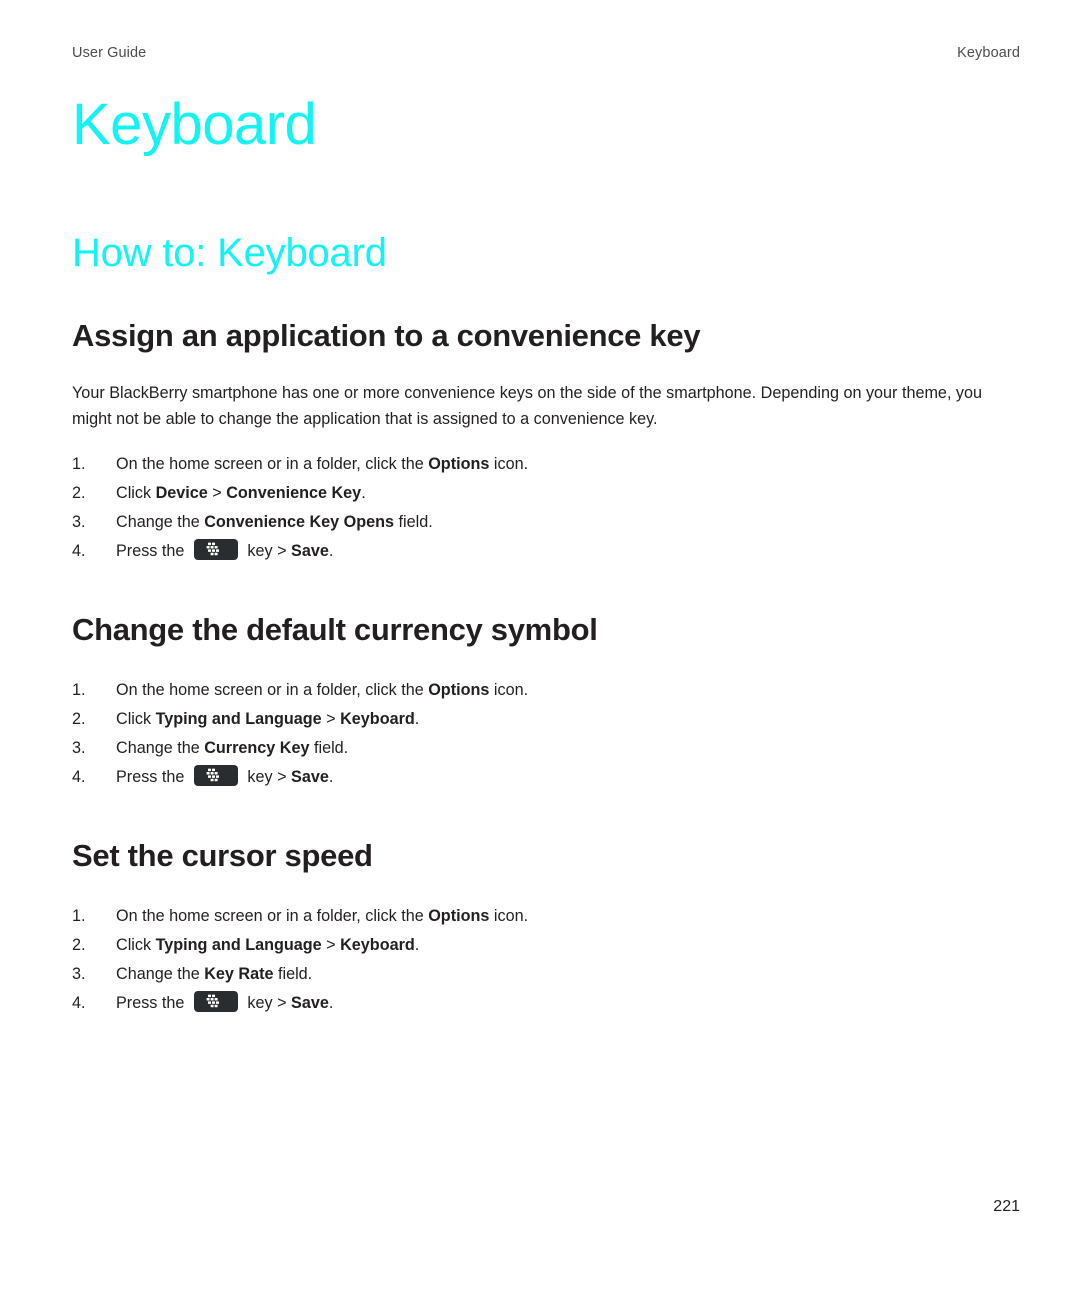  I want to click on step-emphasis: Convenience Key Opens, so click(299, 521).